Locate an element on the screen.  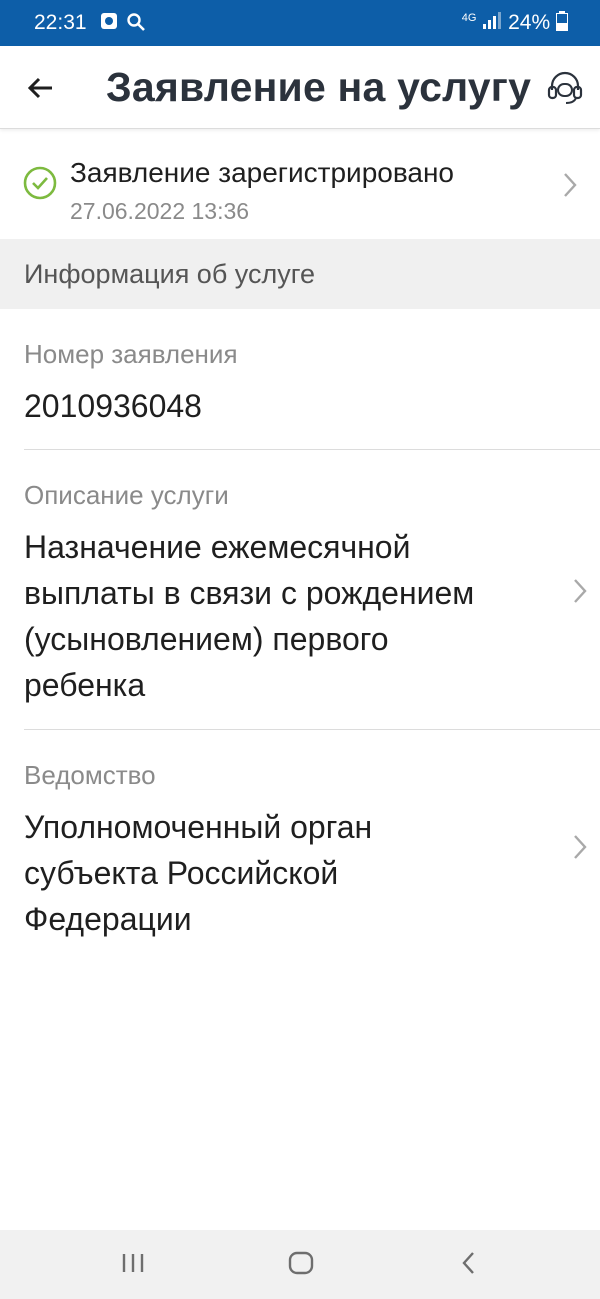
status-text: Заявление зарегистрировано is located at coordinates (262, 172).